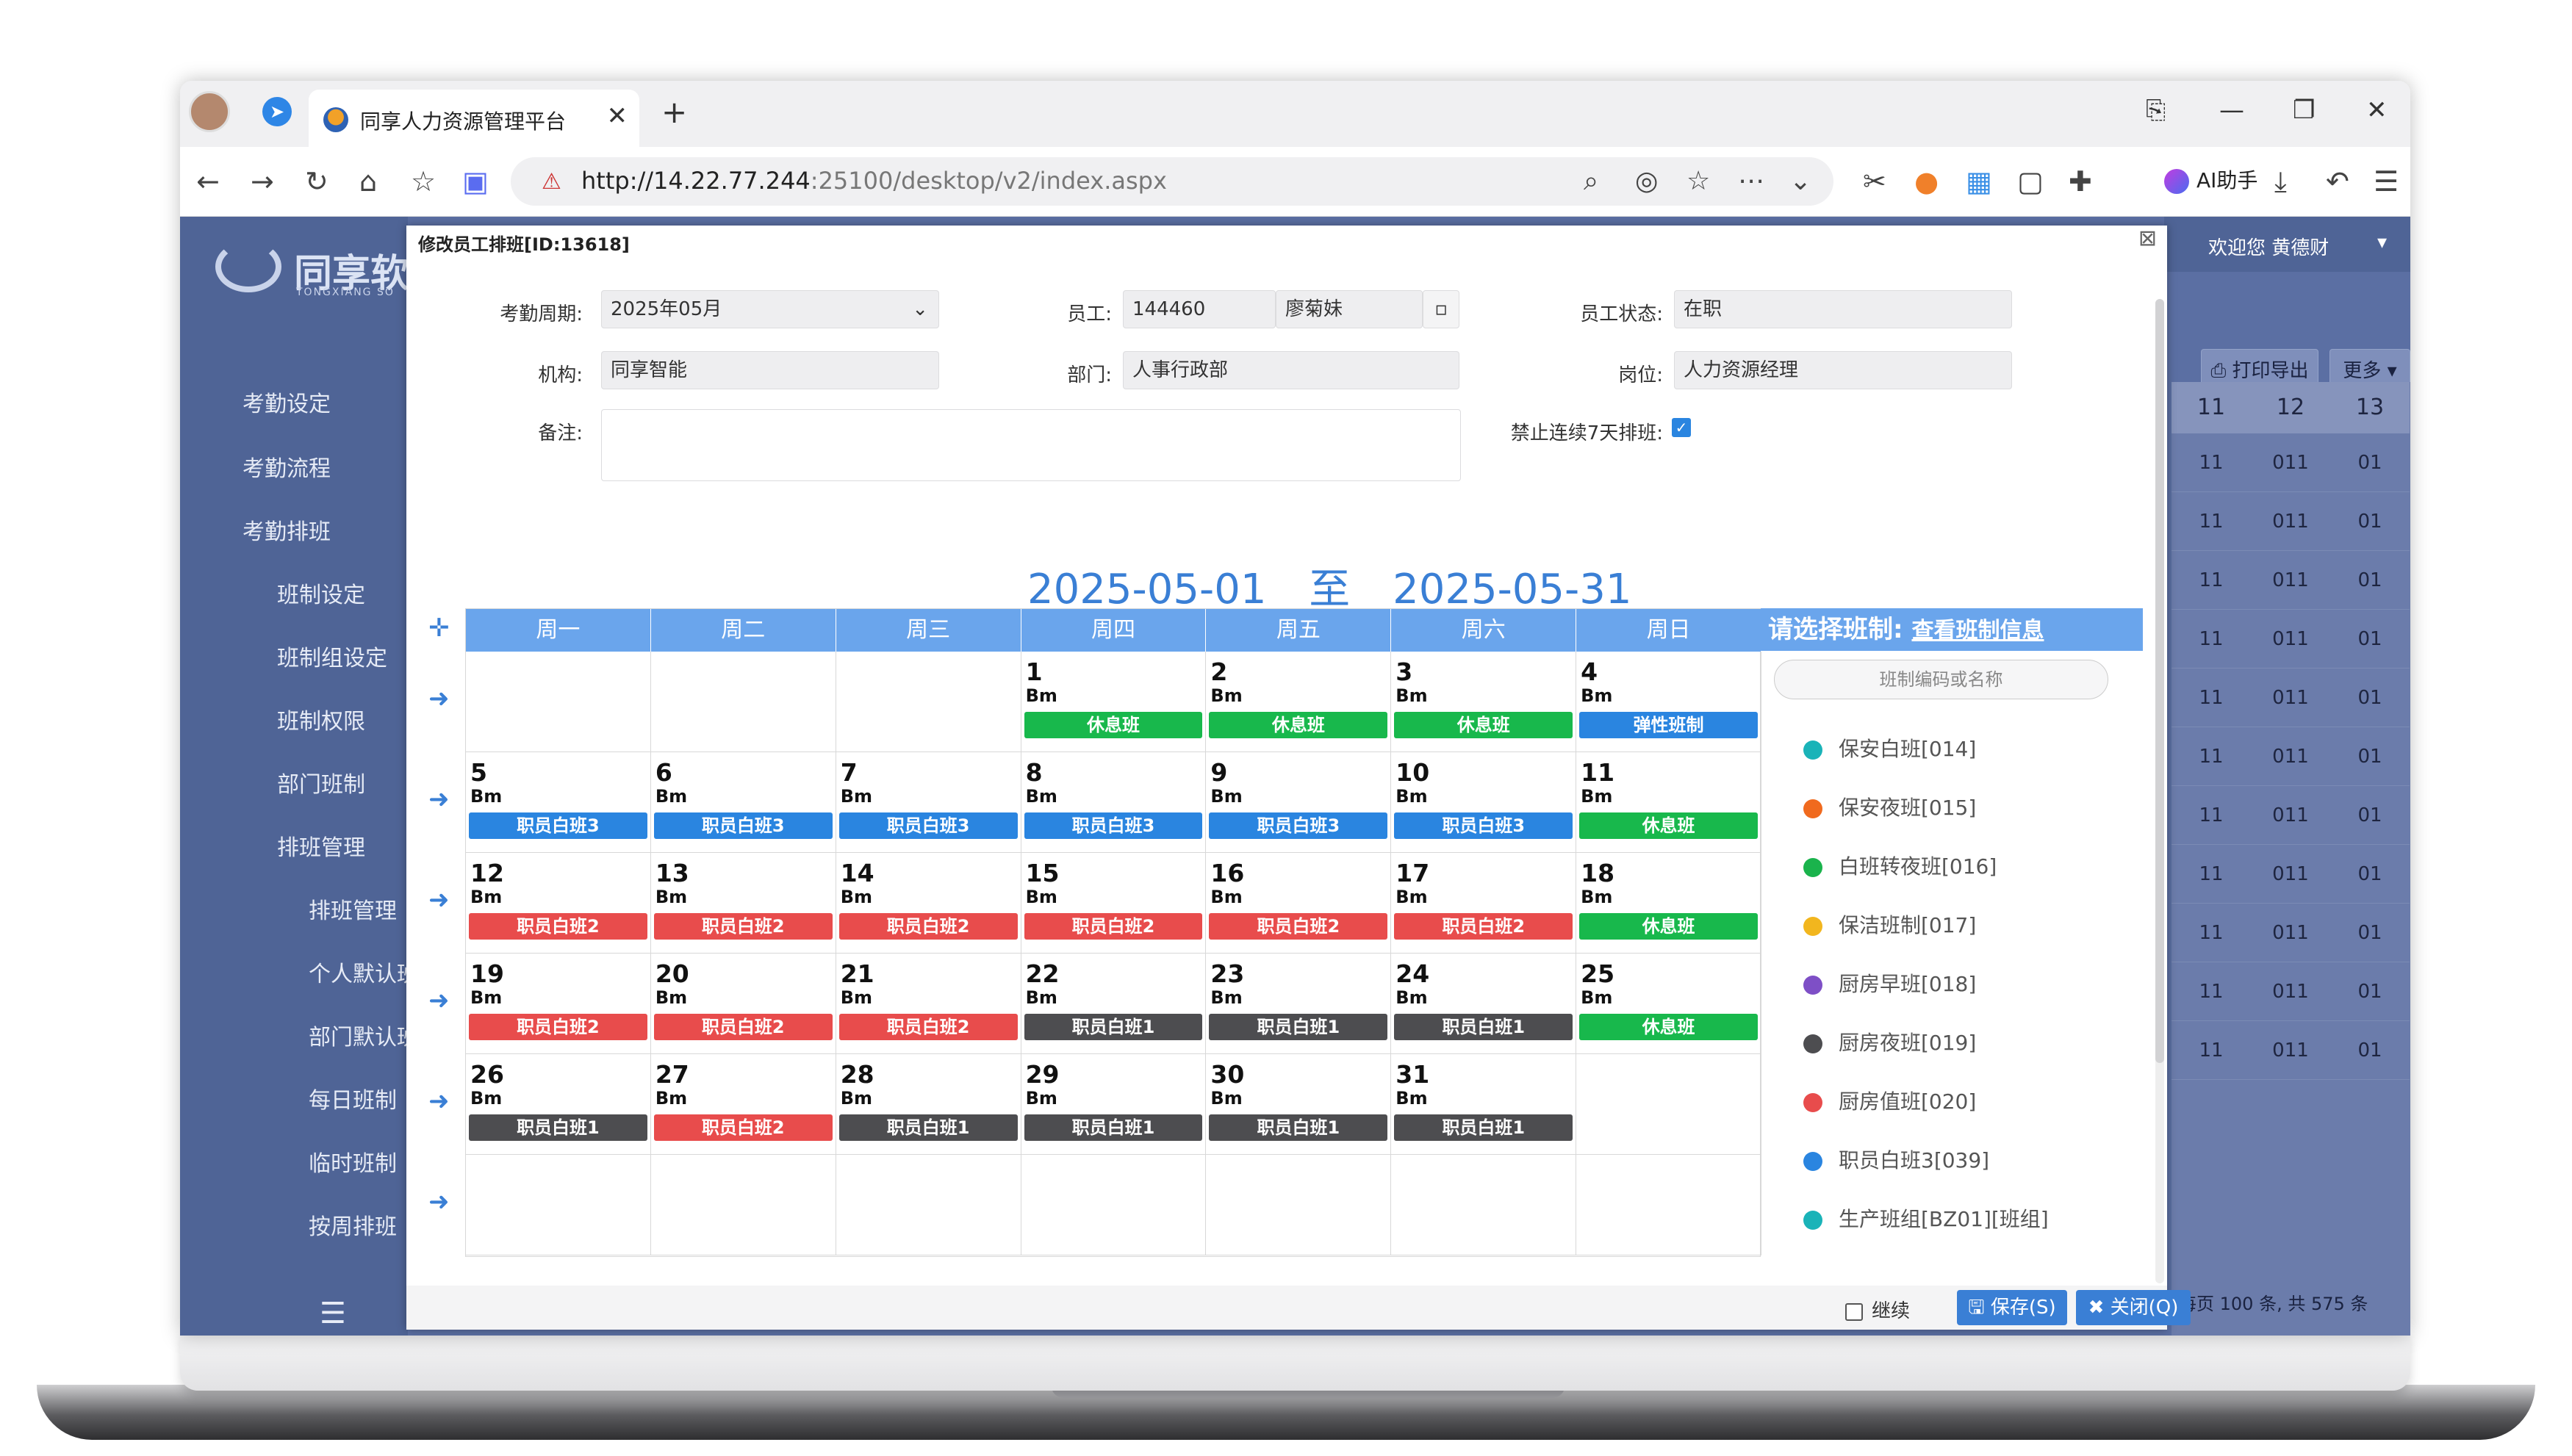  What do you see at coordinates (439, 628) in the screenshot?
I see `move-all-icon: ✛` at bounding box center [439, 628].